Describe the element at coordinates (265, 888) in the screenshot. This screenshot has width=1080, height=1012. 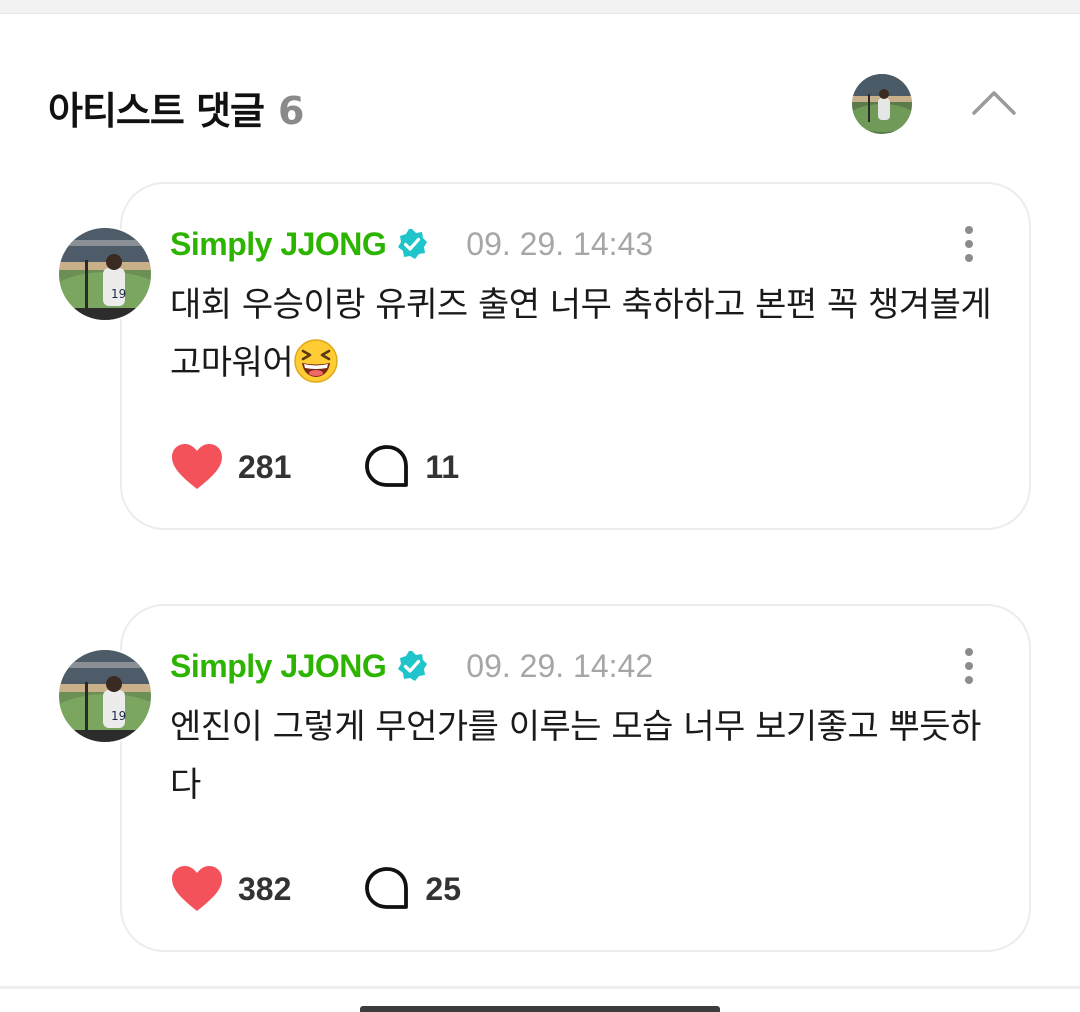
I see `like-count: 382` at that location.